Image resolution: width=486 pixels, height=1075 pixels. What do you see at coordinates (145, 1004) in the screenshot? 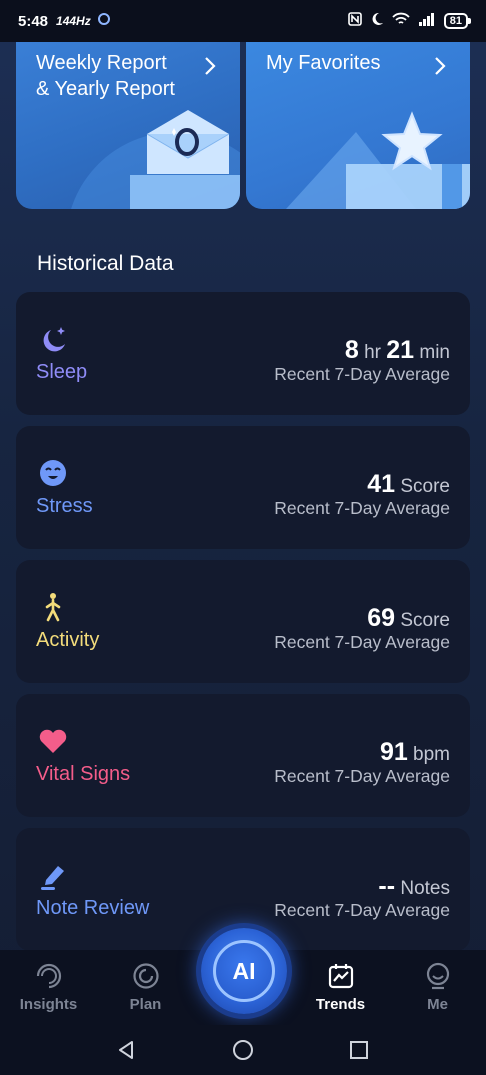
I see `nav-label: Plan` at bounding box center [145, 1004].